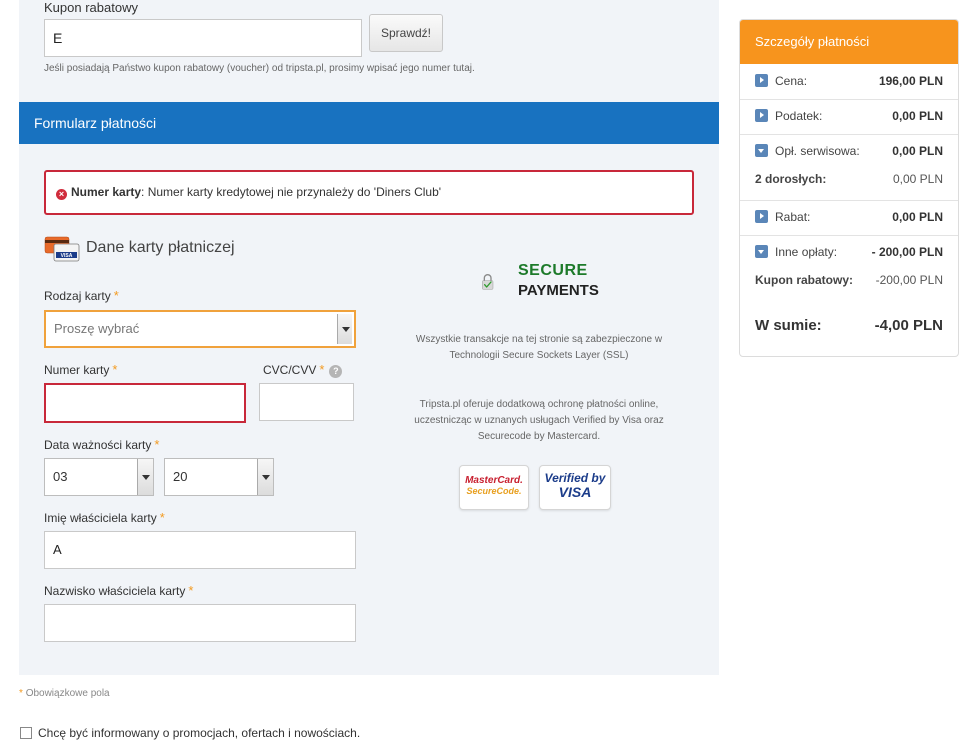 The image size is (980, 743). What do you see at coordinates (558, 290) in the screenshot?
I see `payments-title: PAYMENTS` at bounding box center [558, 290].